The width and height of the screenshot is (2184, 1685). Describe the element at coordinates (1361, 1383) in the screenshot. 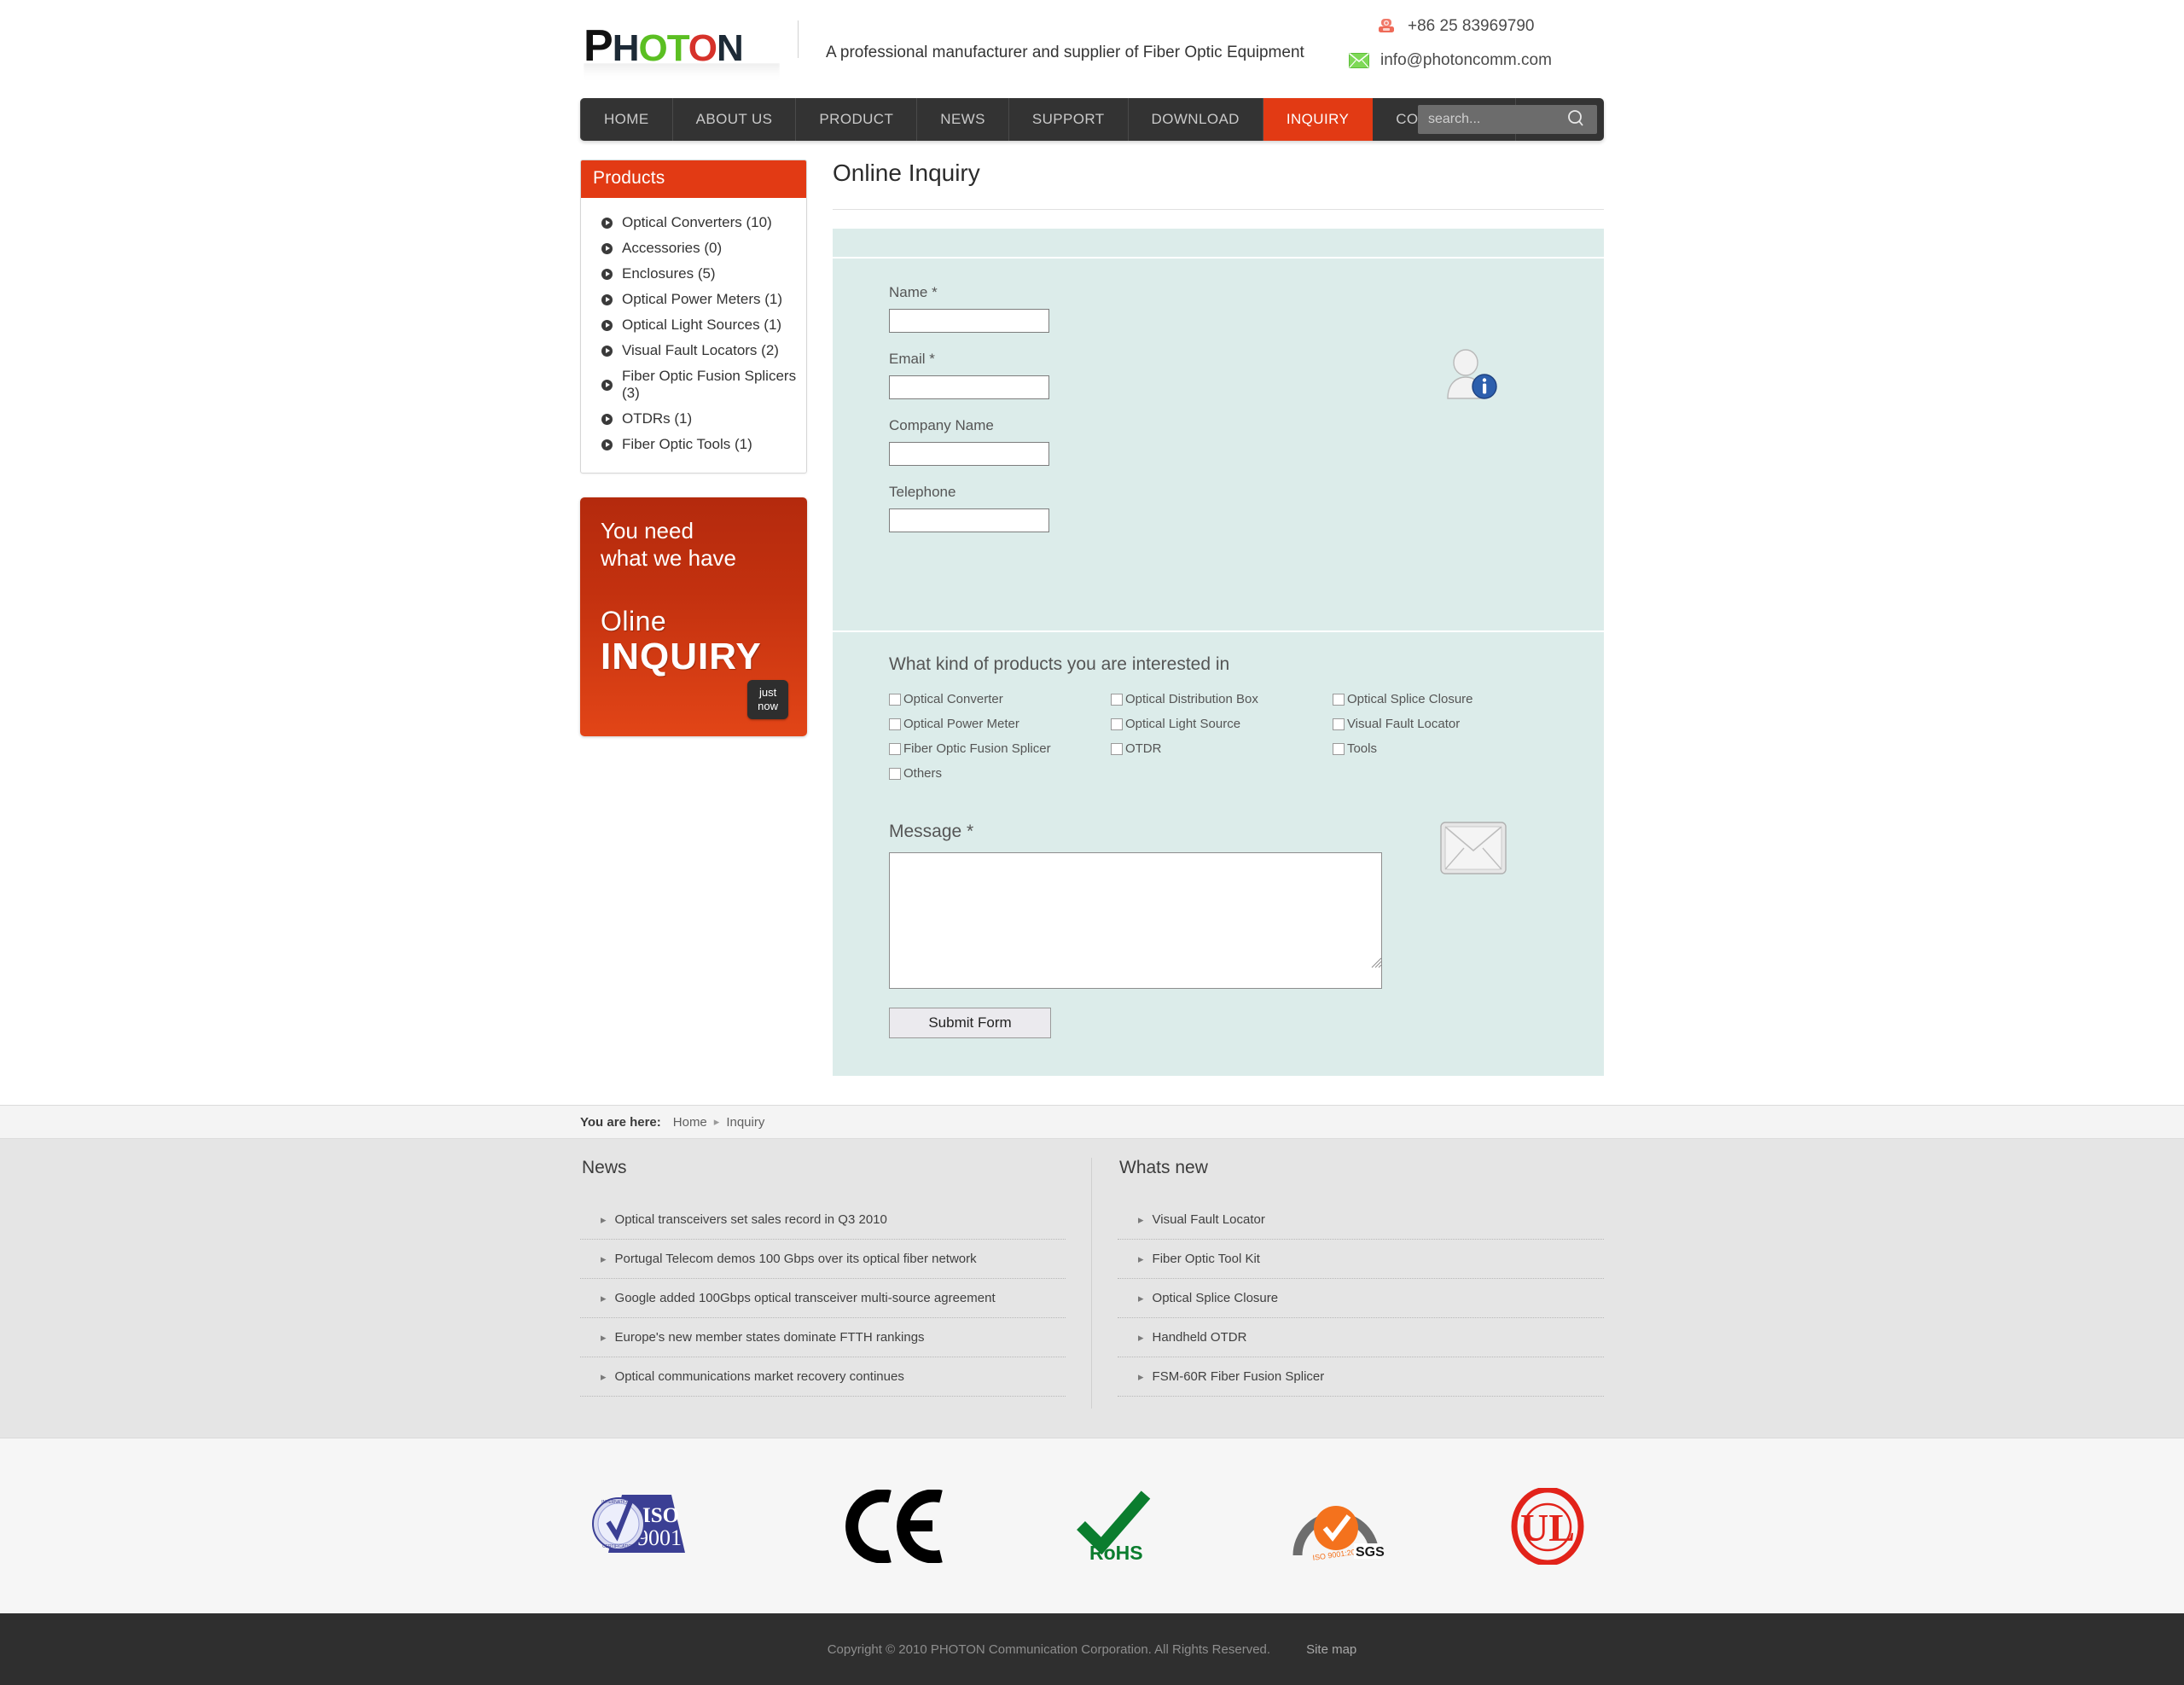

I see `whats-new-list-item: ▸ FSM-60R Fiber Fusion Splicer` at that location.